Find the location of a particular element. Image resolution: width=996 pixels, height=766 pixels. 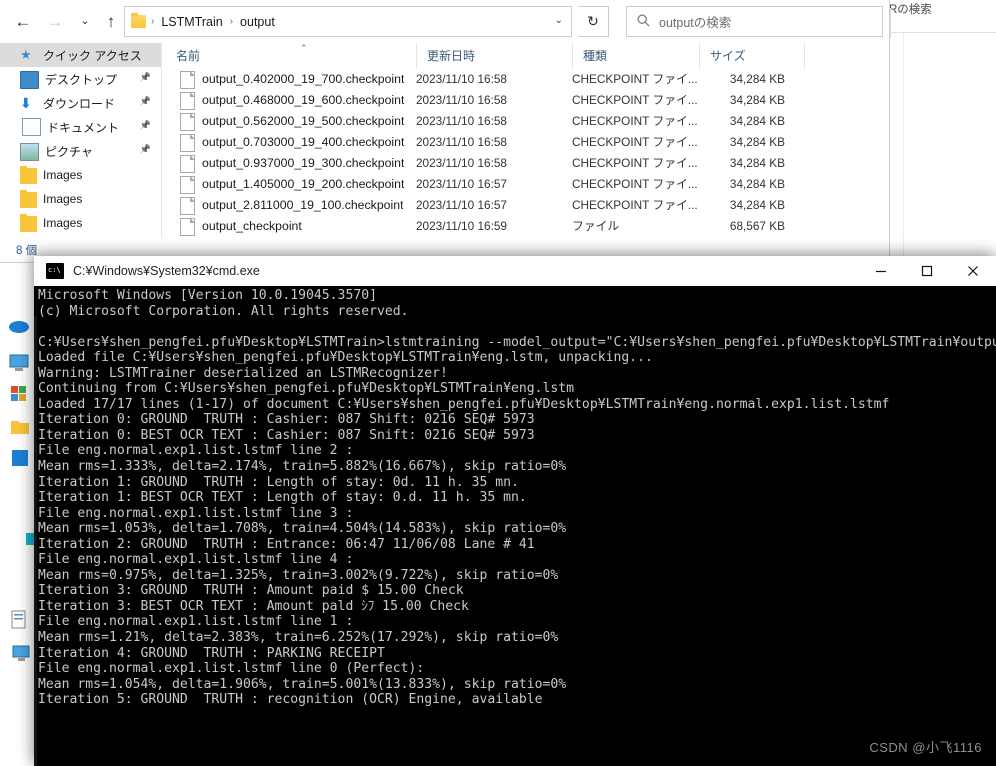

sidebar-item-5: Images is located at coordinates (80, 175).